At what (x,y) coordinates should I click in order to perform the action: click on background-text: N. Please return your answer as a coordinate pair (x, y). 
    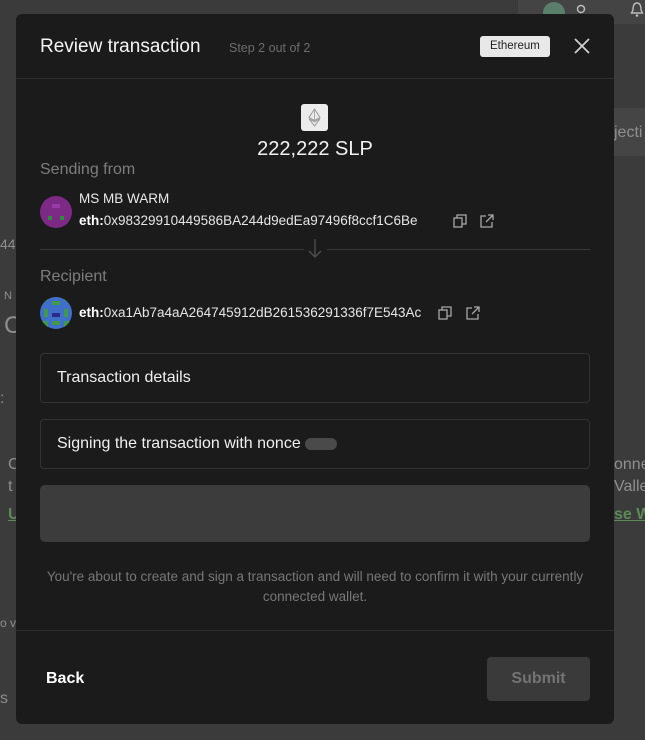
    Looking at the image, I should click on (8, 296).